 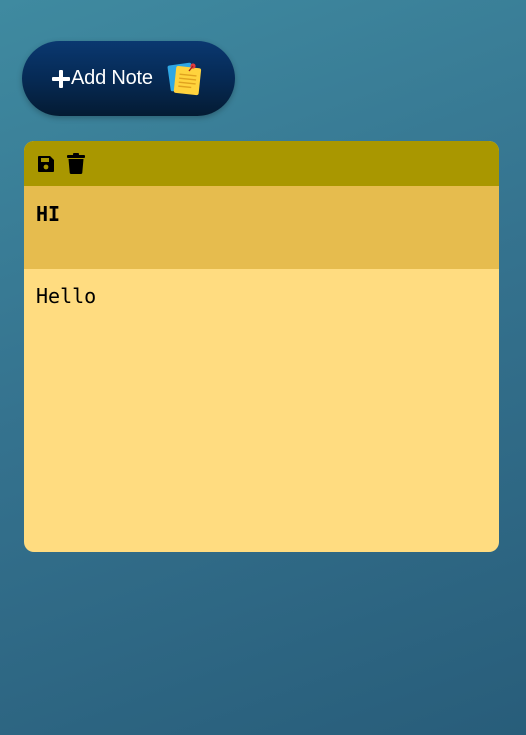 I want to click on plus-icon, so click(x=61, y=78).